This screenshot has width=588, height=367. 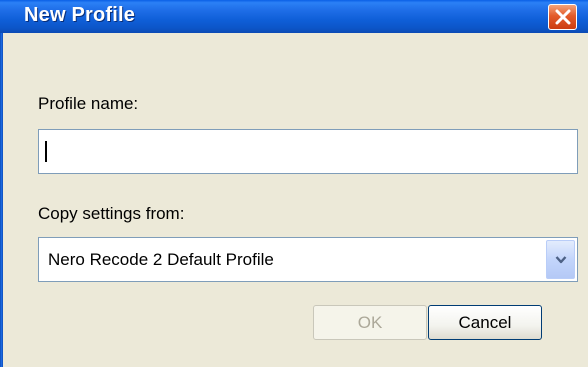 I want to click on chevron-down-icon, so click(x=561, y=260).